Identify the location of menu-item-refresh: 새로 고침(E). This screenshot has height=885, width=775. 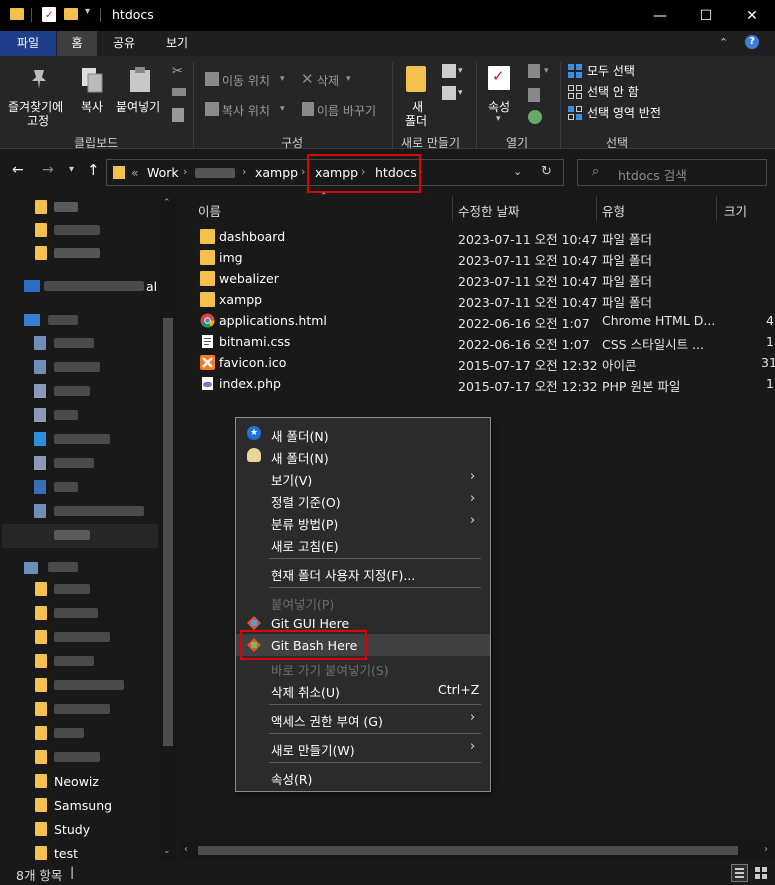
(363, 543).